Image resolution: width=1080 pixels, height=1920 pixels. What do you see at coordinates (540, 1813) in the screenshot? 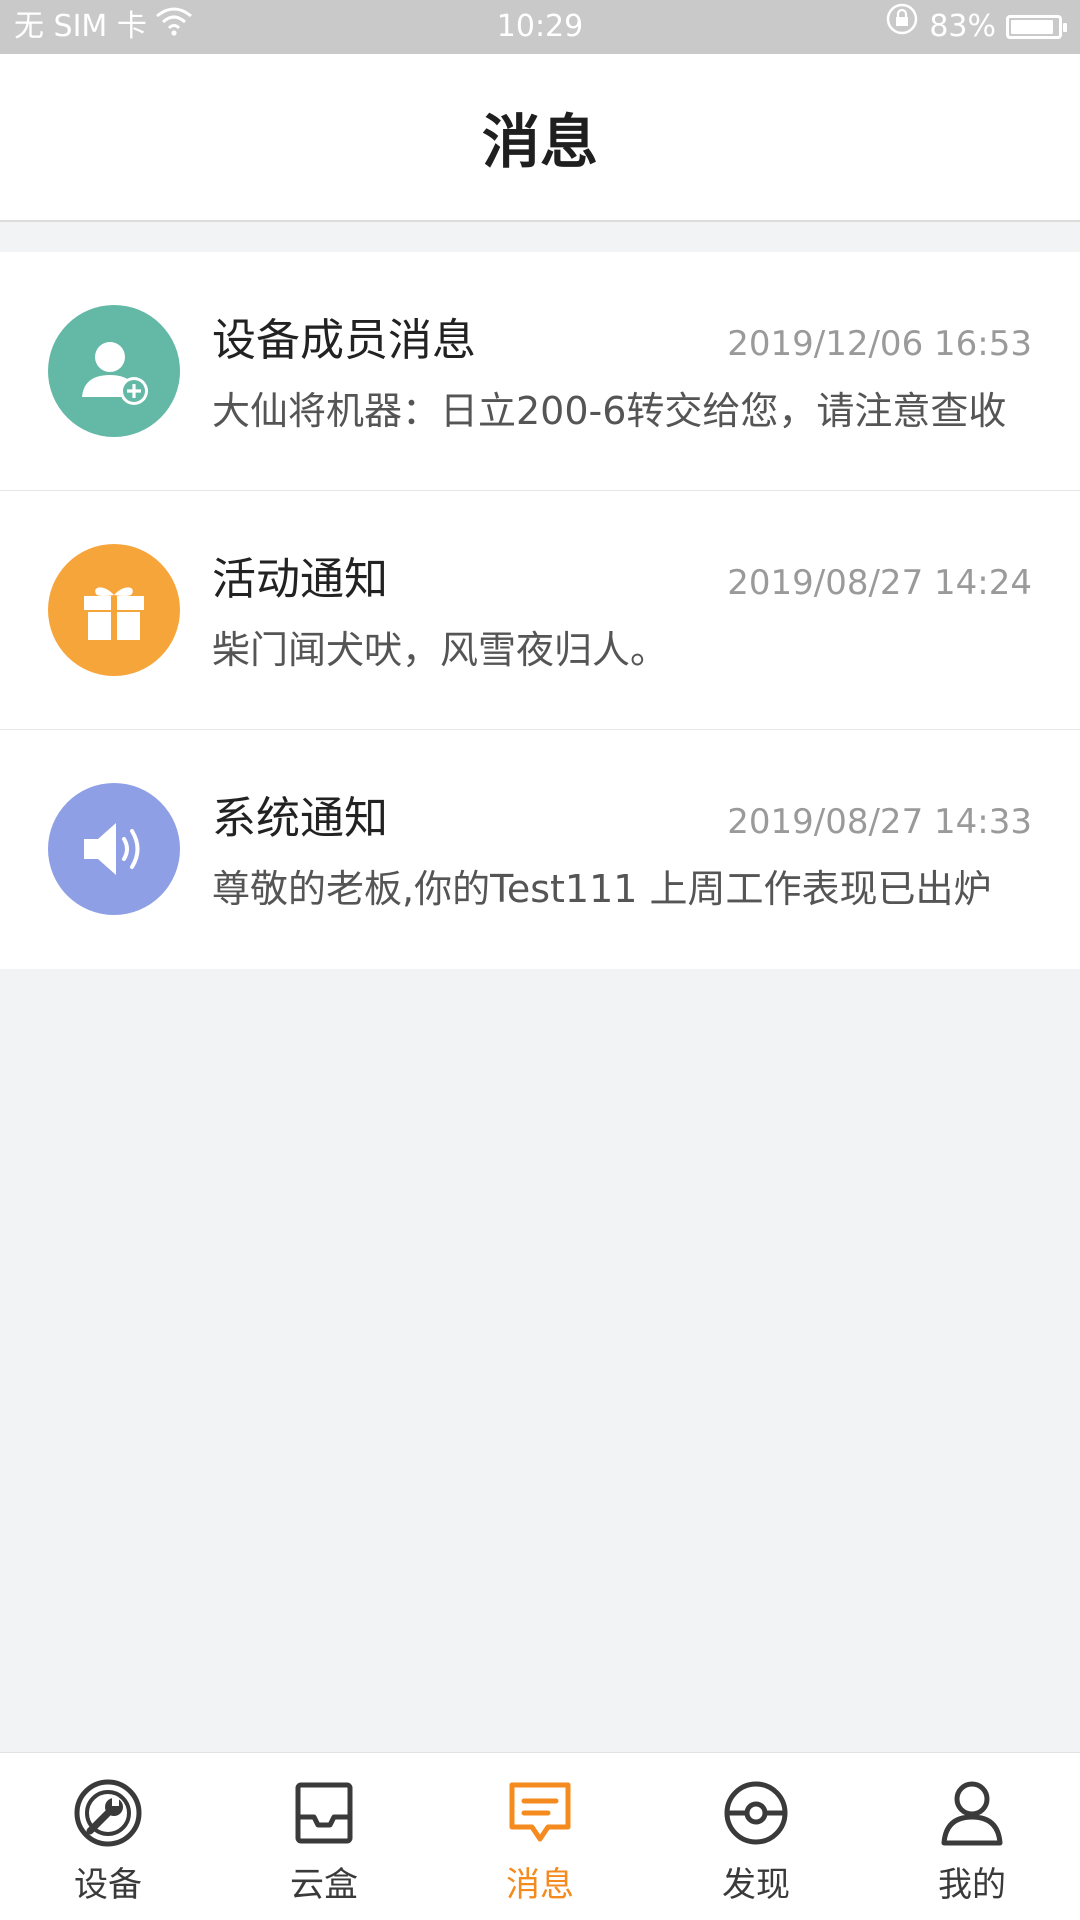
I see `message-icon` at bounding box center [540, 1813].